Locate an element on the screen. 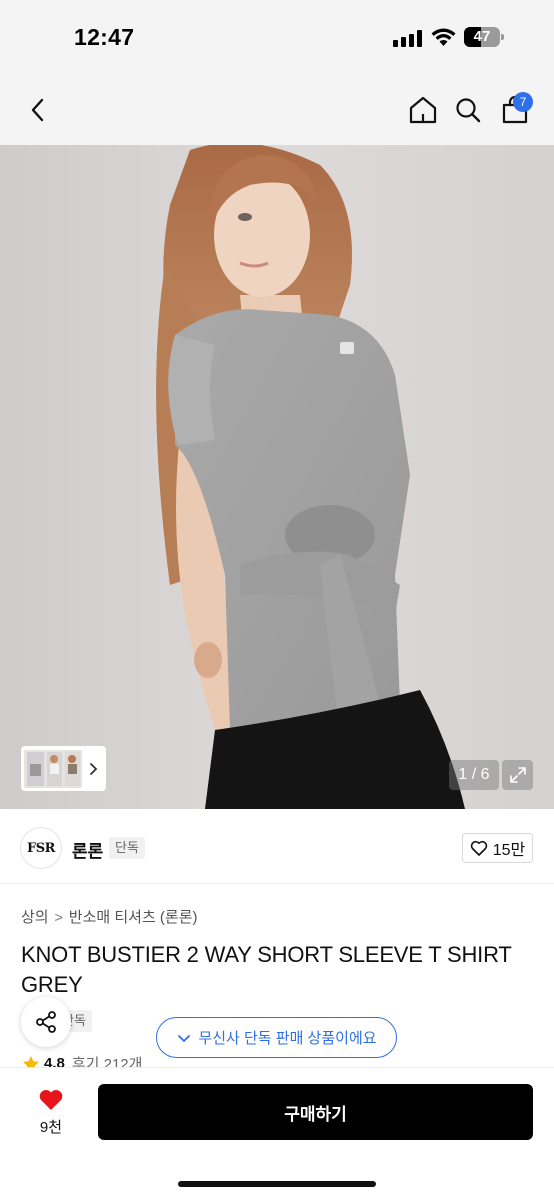 The height and width of the screenshot is (1200, 554). wishlist-count: 9천 is located at coordinates (51, 1127).